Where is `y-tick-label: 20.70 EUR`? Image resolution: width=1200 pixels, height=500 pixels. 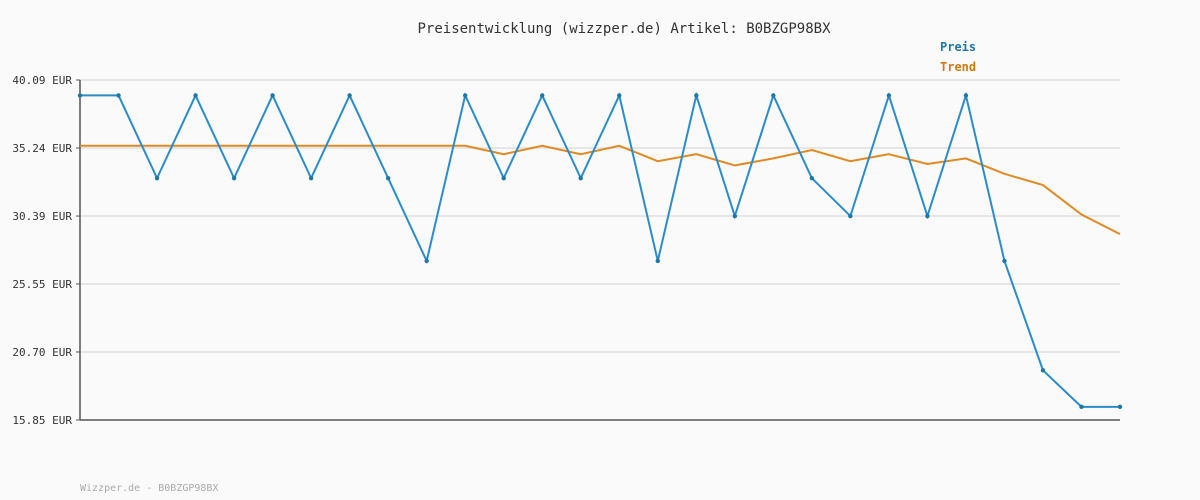 y-tick-label: 20.70 EUR is located at coordinates (42, 352).